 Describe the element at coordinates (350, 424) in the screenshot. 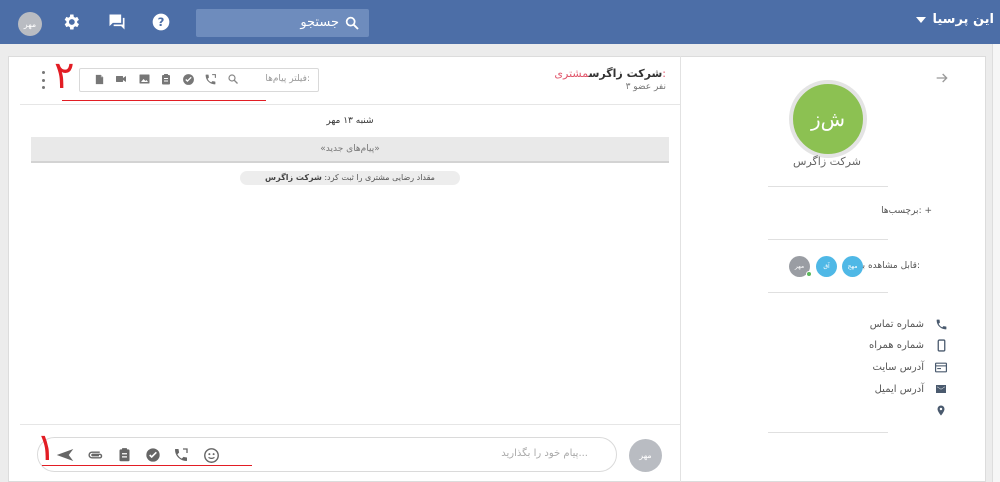

I see `composer-divider` at that location.